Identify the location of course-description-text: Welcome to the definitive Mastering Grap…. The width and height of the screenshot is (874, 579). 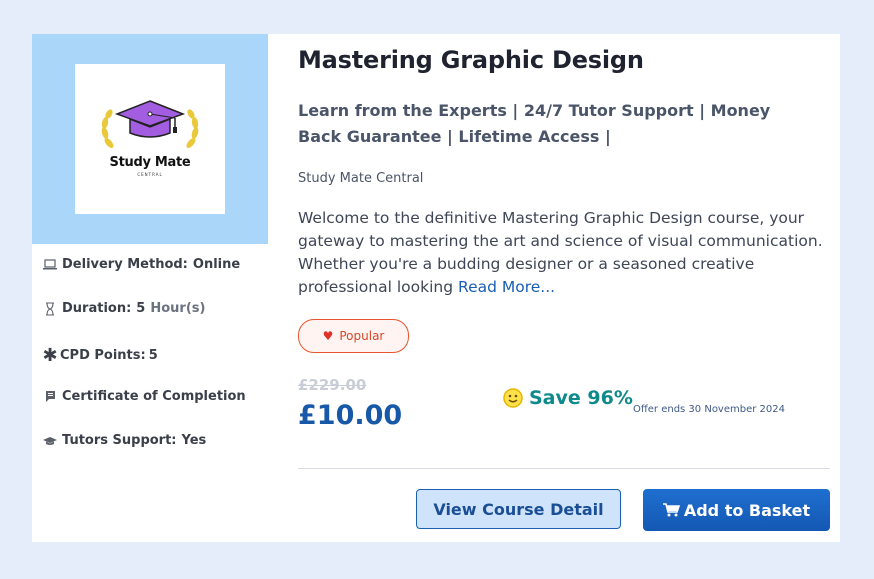
(560, 252).